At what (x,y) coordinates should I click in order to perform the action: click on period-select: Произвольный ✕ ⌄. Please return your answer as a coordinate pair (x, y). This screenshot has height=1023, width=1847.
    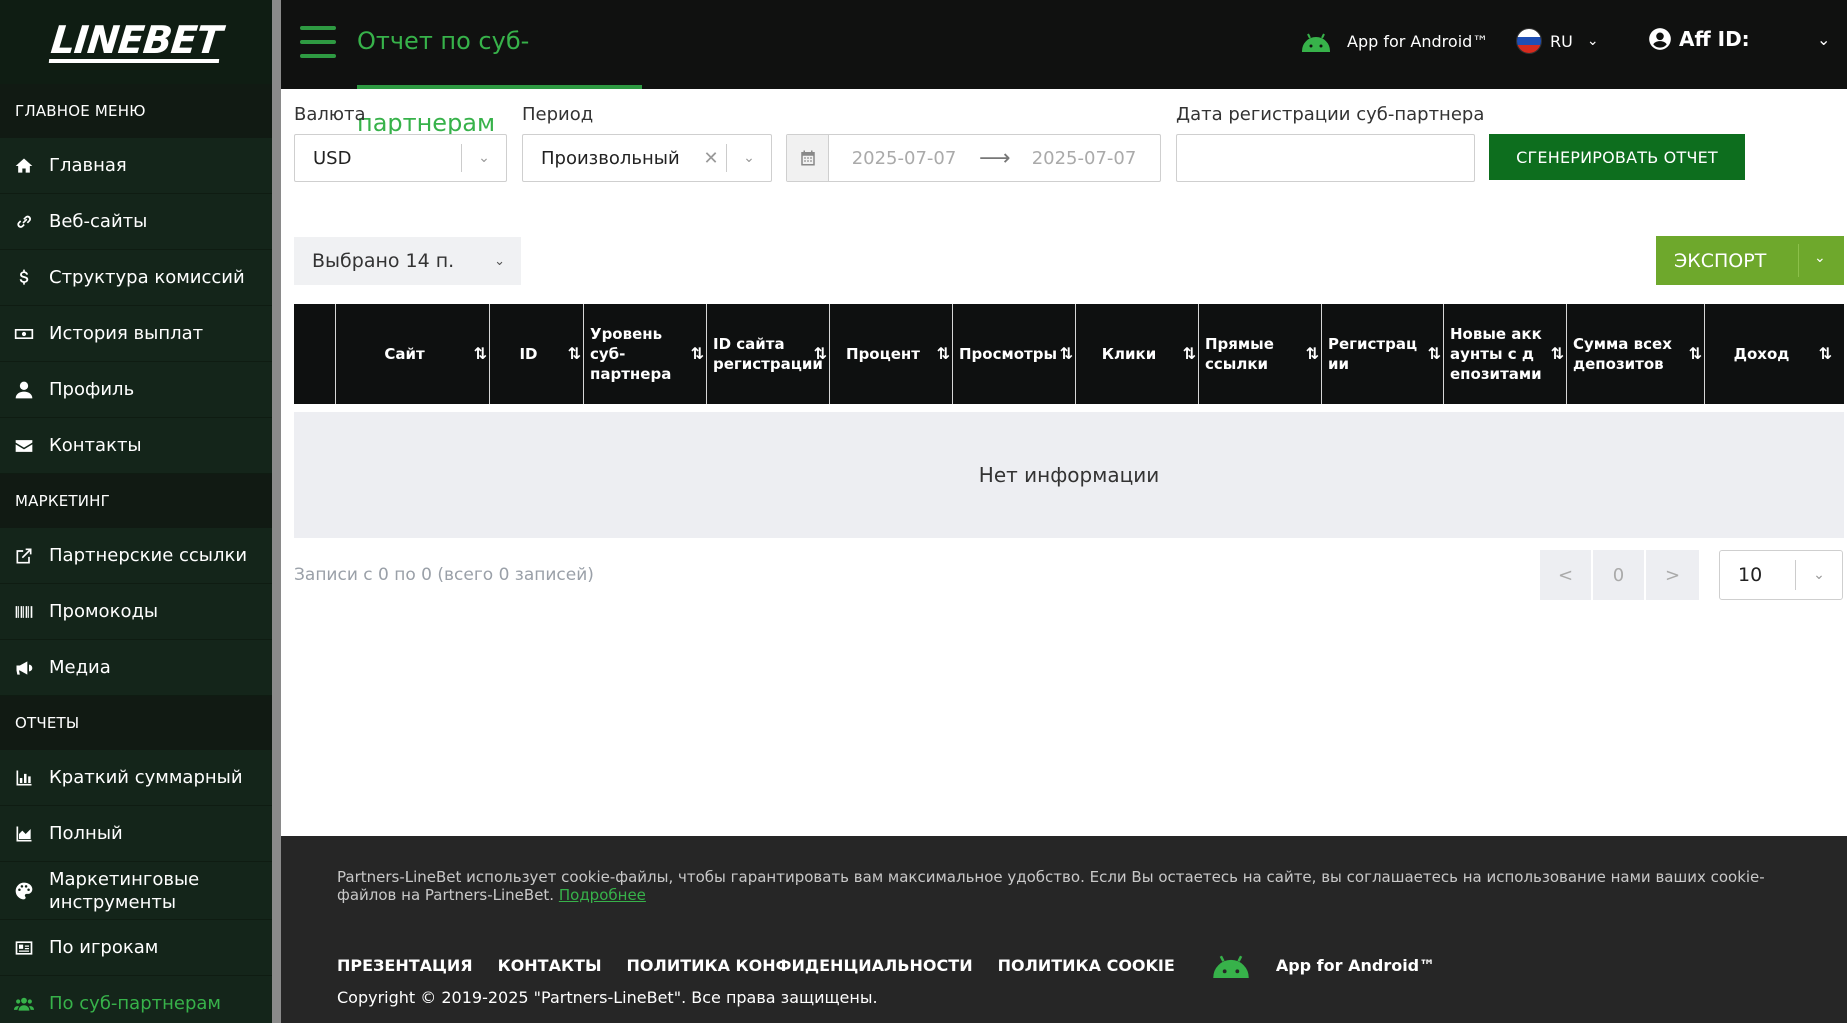
    Looking at the image, I should click on (647, 158).